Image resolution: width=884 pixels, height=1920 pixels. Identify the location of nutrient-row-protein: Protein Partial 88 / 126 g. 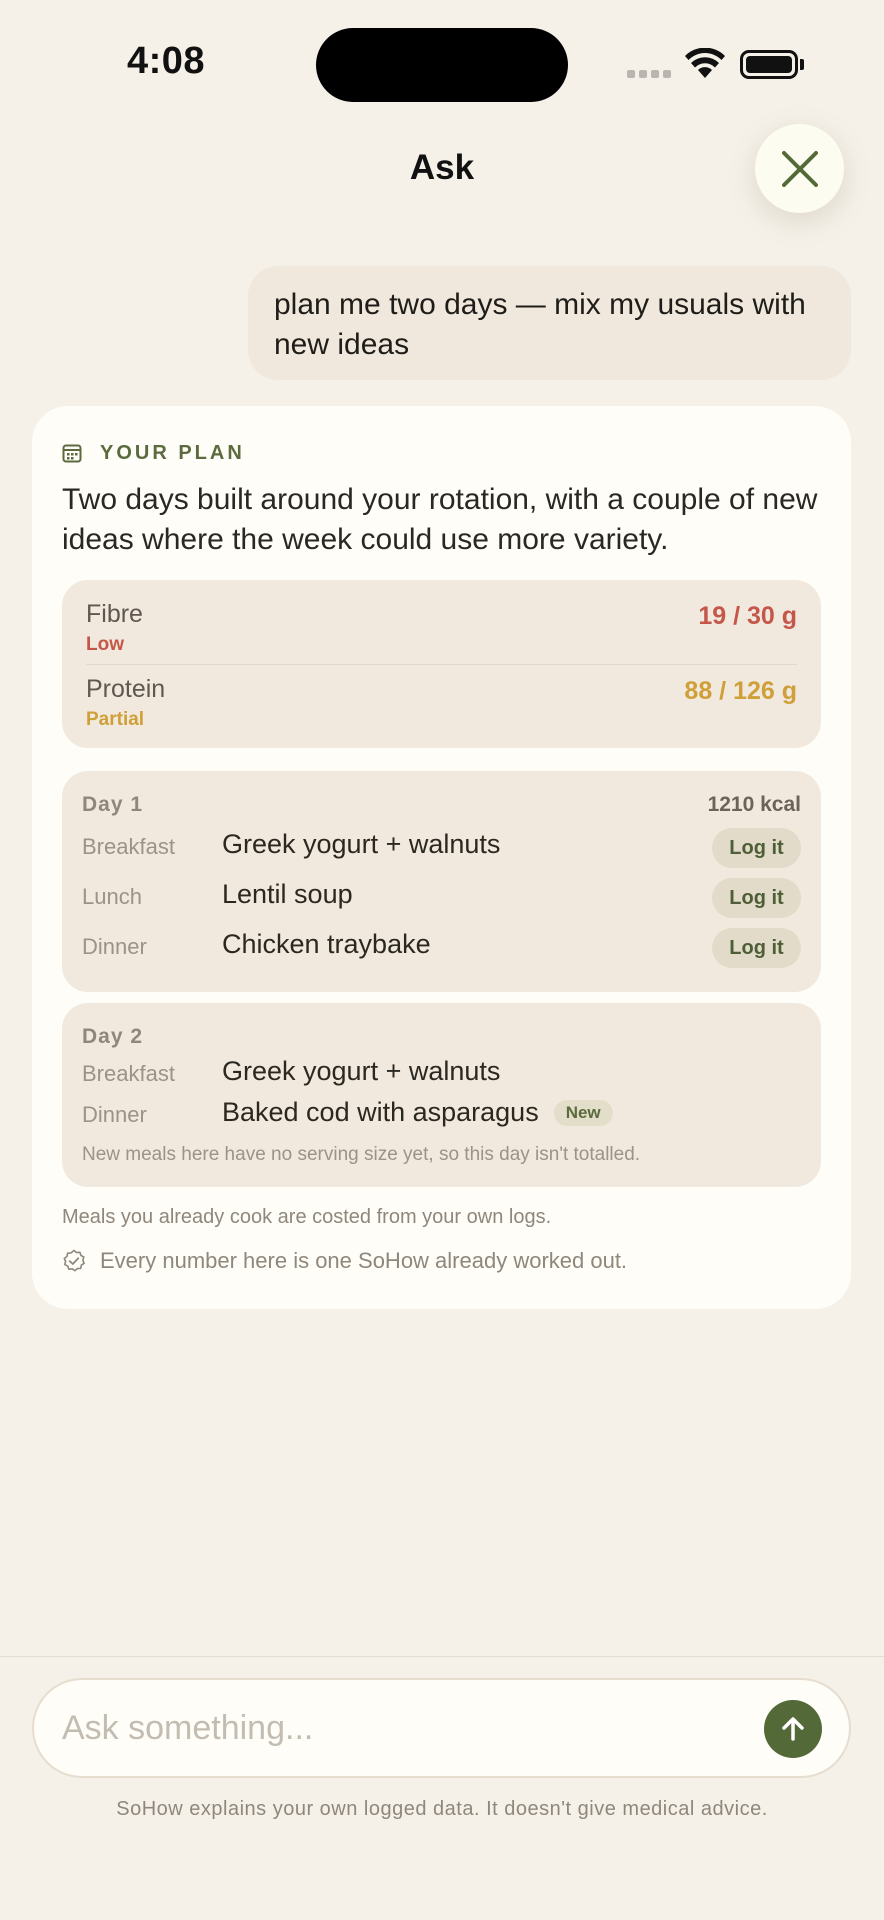
(441, 703).